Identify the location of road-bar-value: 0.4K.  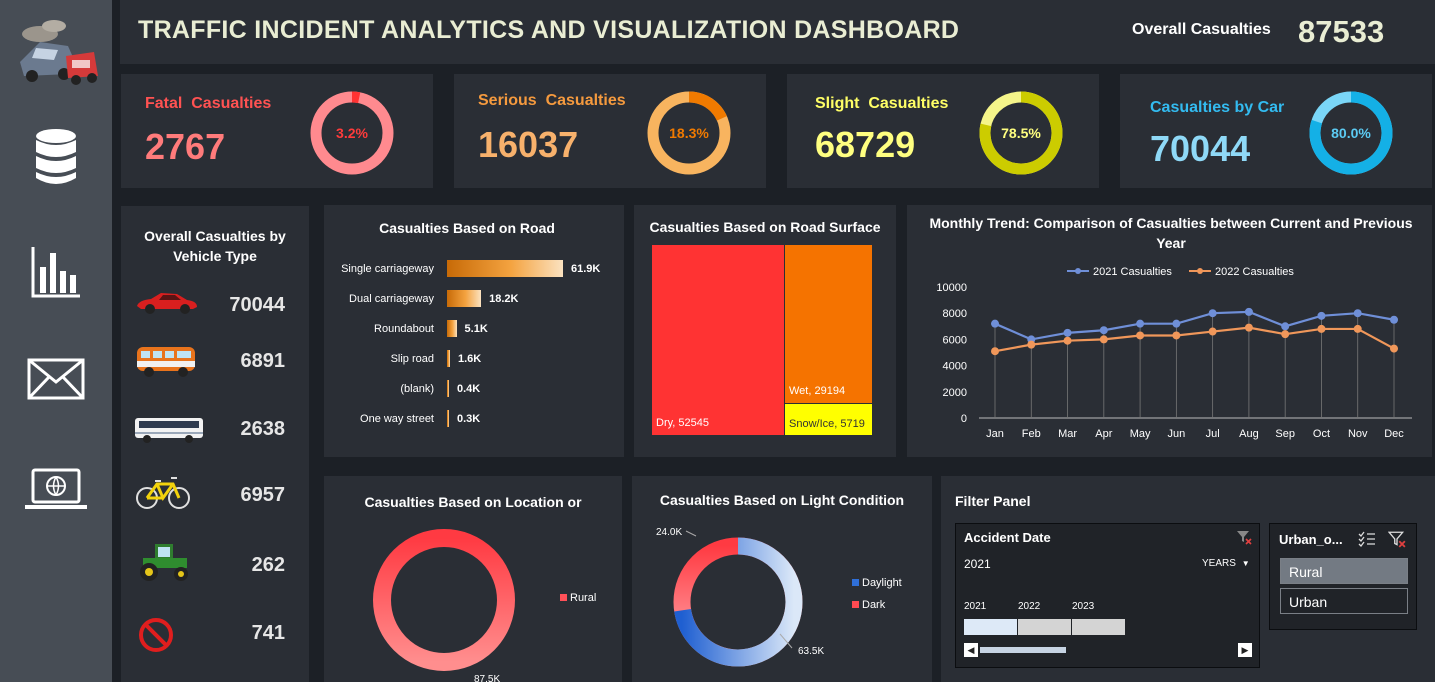
(469, 389).